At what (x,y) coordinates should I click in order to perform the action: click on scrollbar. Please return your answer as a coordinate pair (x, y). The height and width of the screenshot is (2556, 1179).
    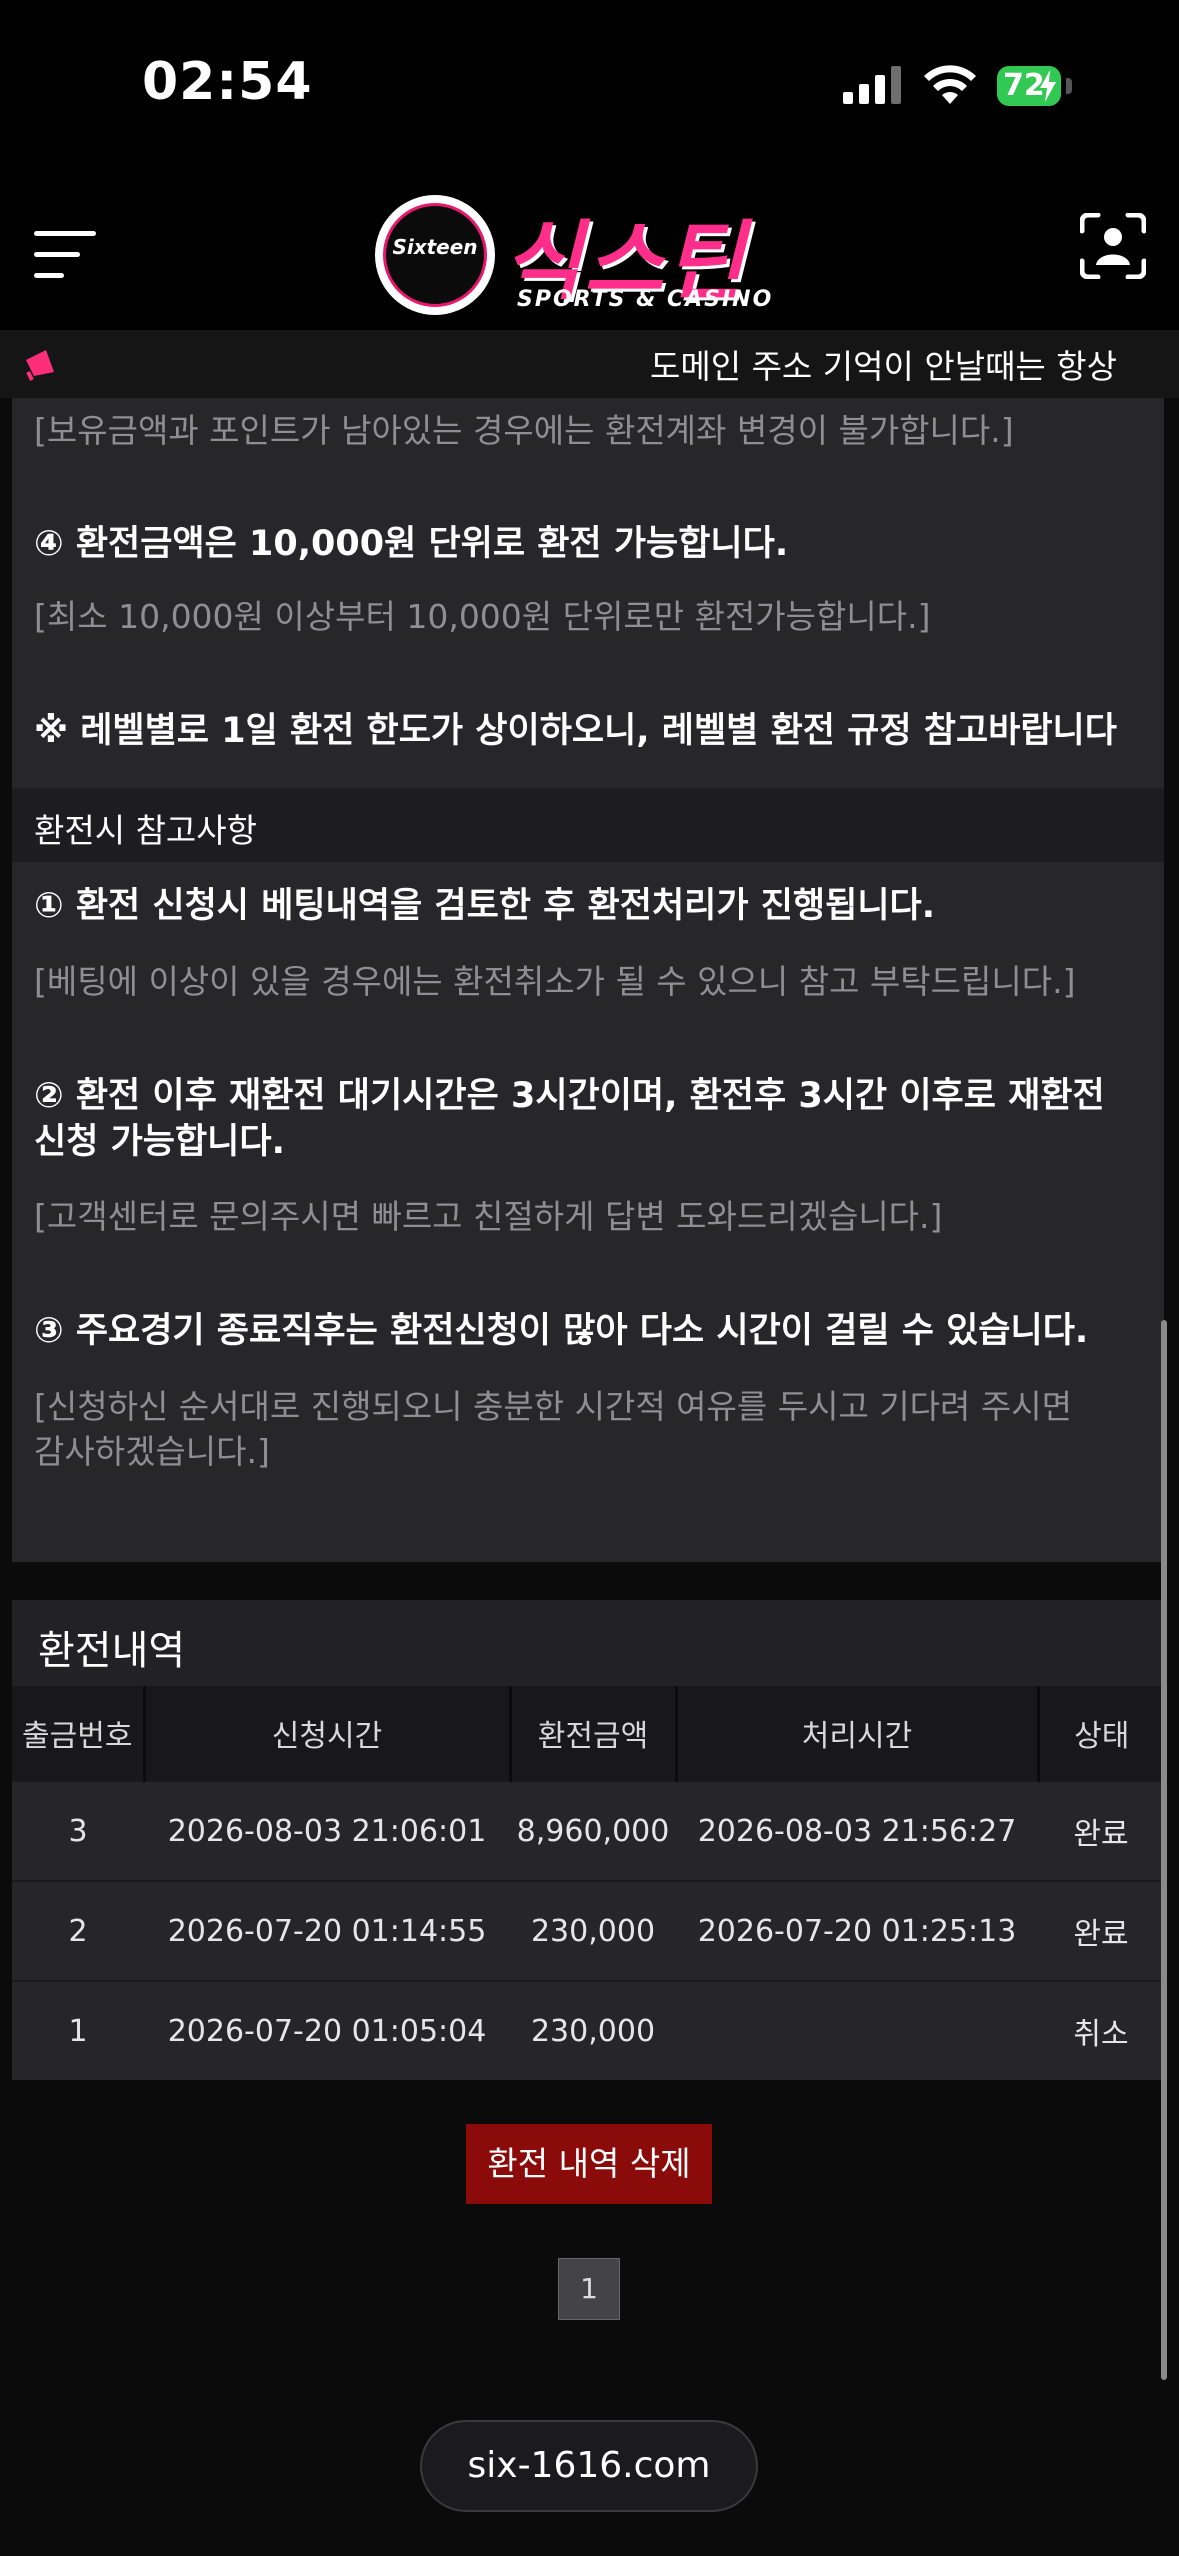
    Looking at the image, I should click on (1164, 1850).